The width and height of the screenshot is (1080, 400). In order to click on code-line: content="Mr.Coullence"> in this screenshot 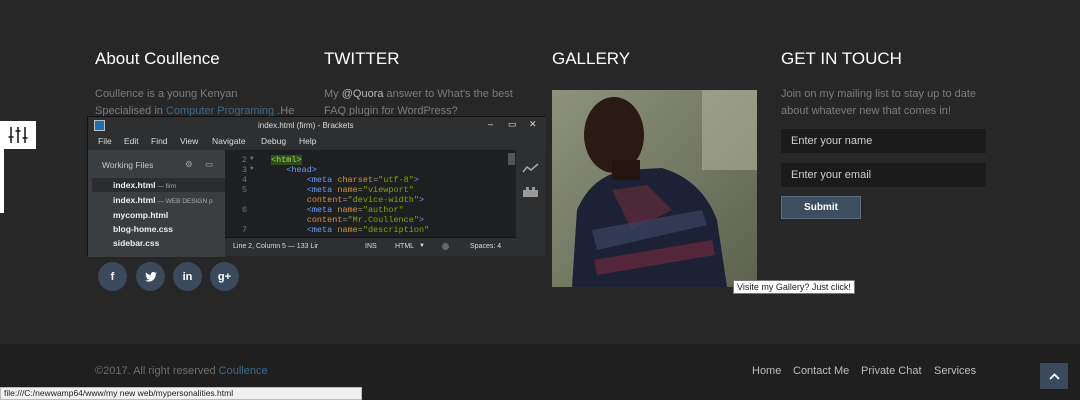, I will do `click(365, 220)`.